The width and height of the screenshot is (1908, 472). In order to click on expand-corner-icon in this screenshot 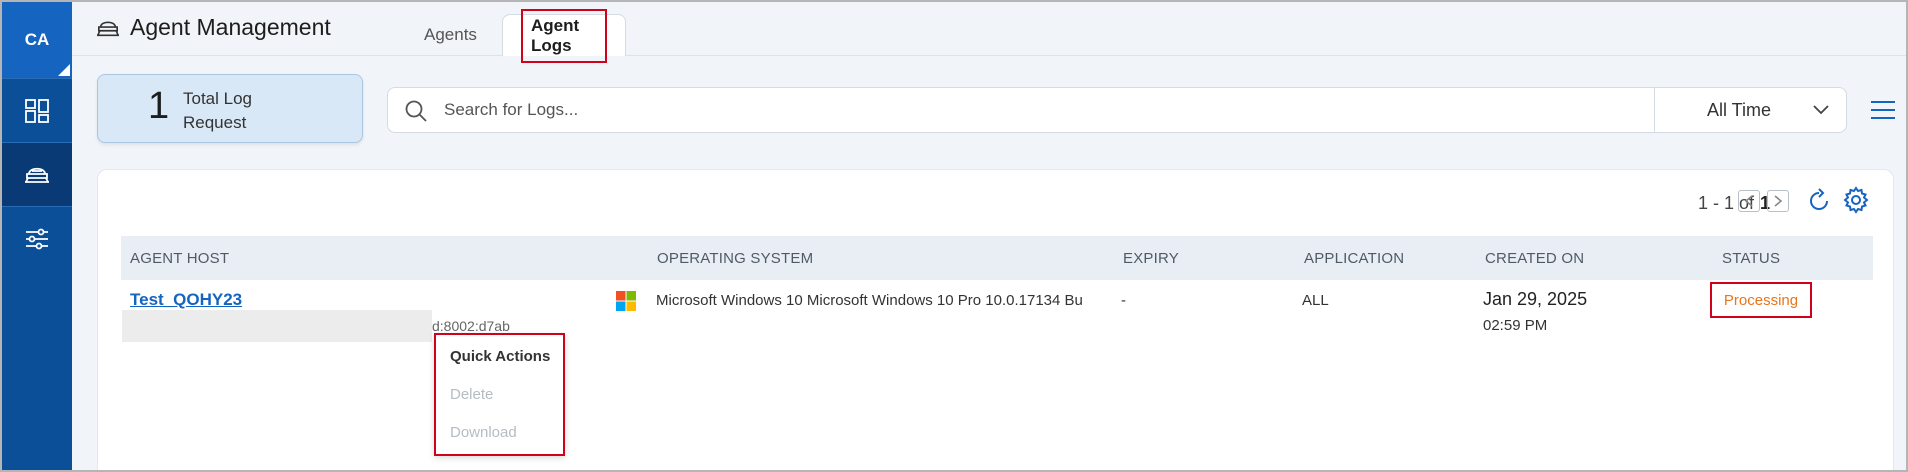, I will do `click(64, 70)`.